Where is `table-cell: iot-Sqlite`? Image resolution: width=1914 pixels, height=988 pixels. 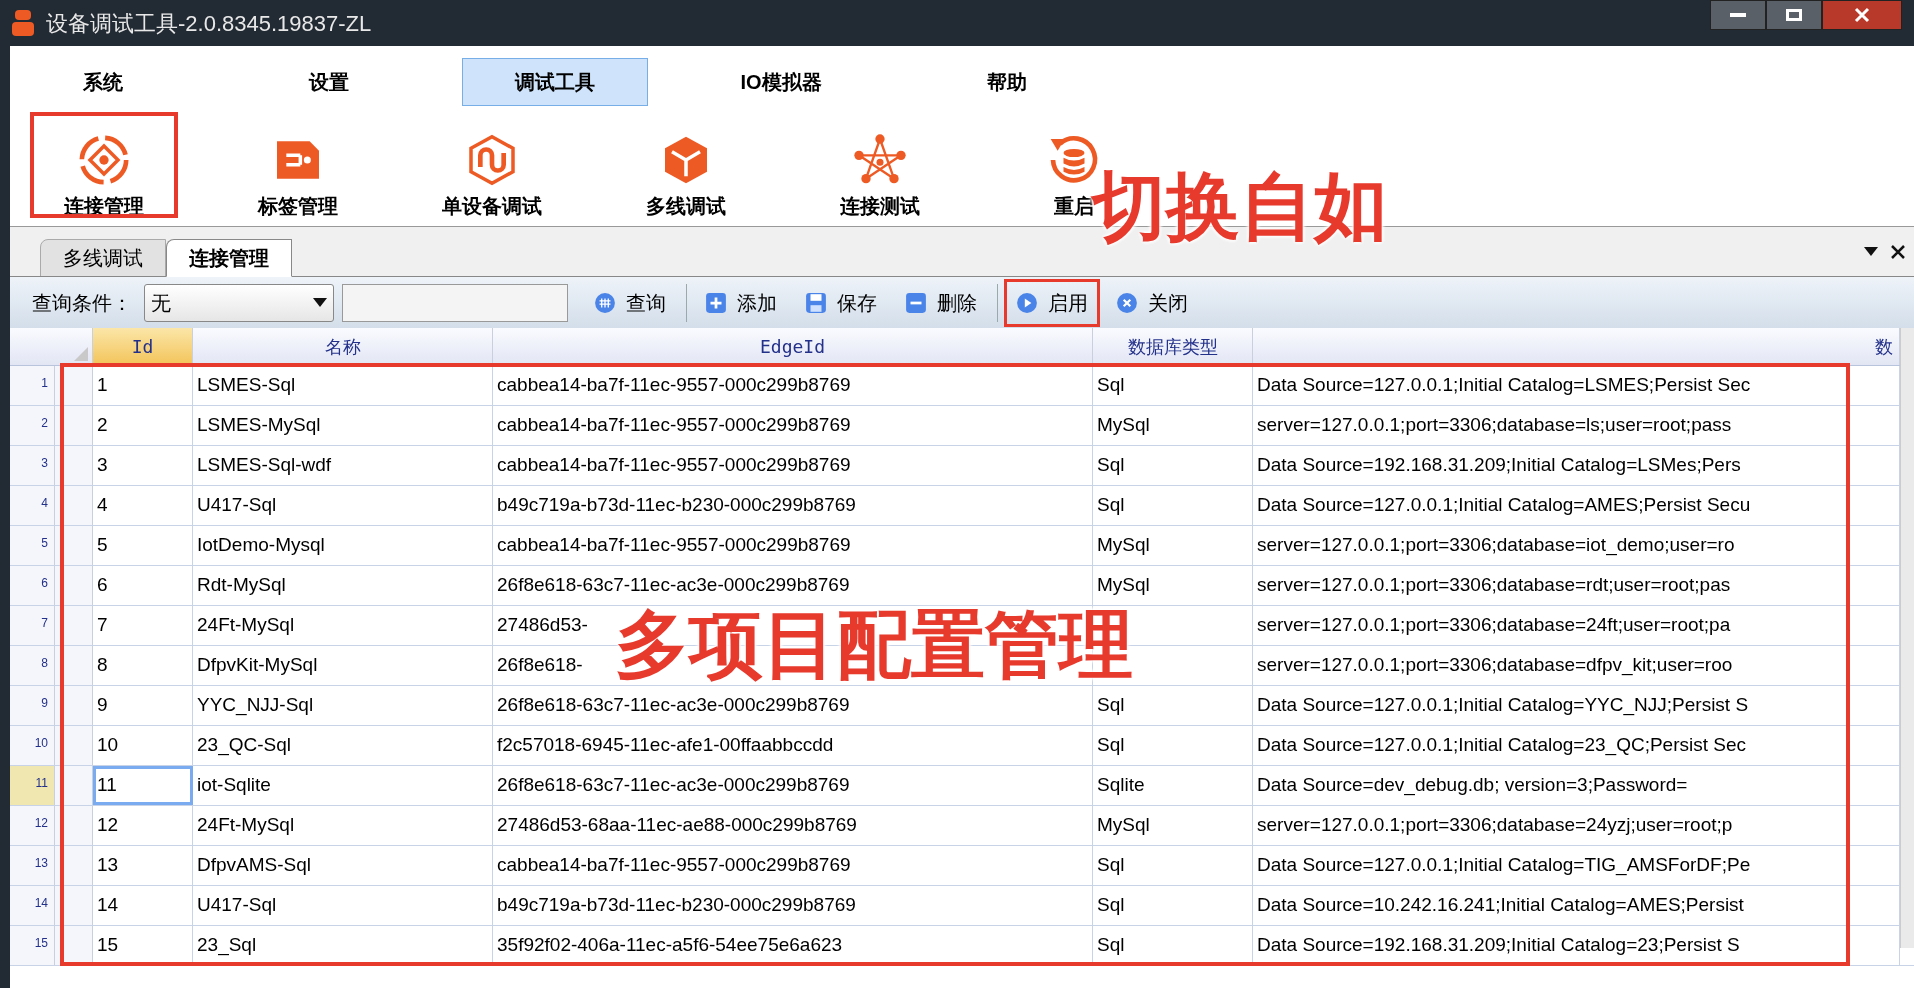
table-cell: iot-Sqlite is located at coordinates (234, 785).